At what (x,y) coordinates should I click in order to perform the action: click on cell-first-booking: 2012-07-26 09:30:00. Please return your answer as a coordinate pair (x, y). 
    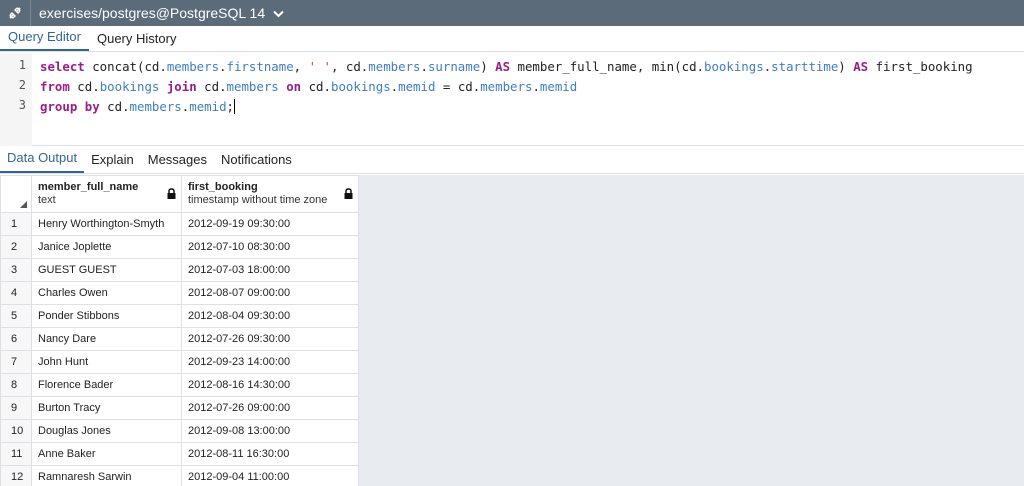
    Looking at the image, I should click on (270, 339).